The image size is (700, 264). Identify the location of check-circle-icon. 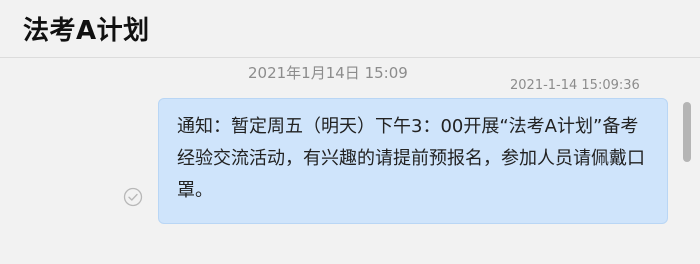
(133, 197).